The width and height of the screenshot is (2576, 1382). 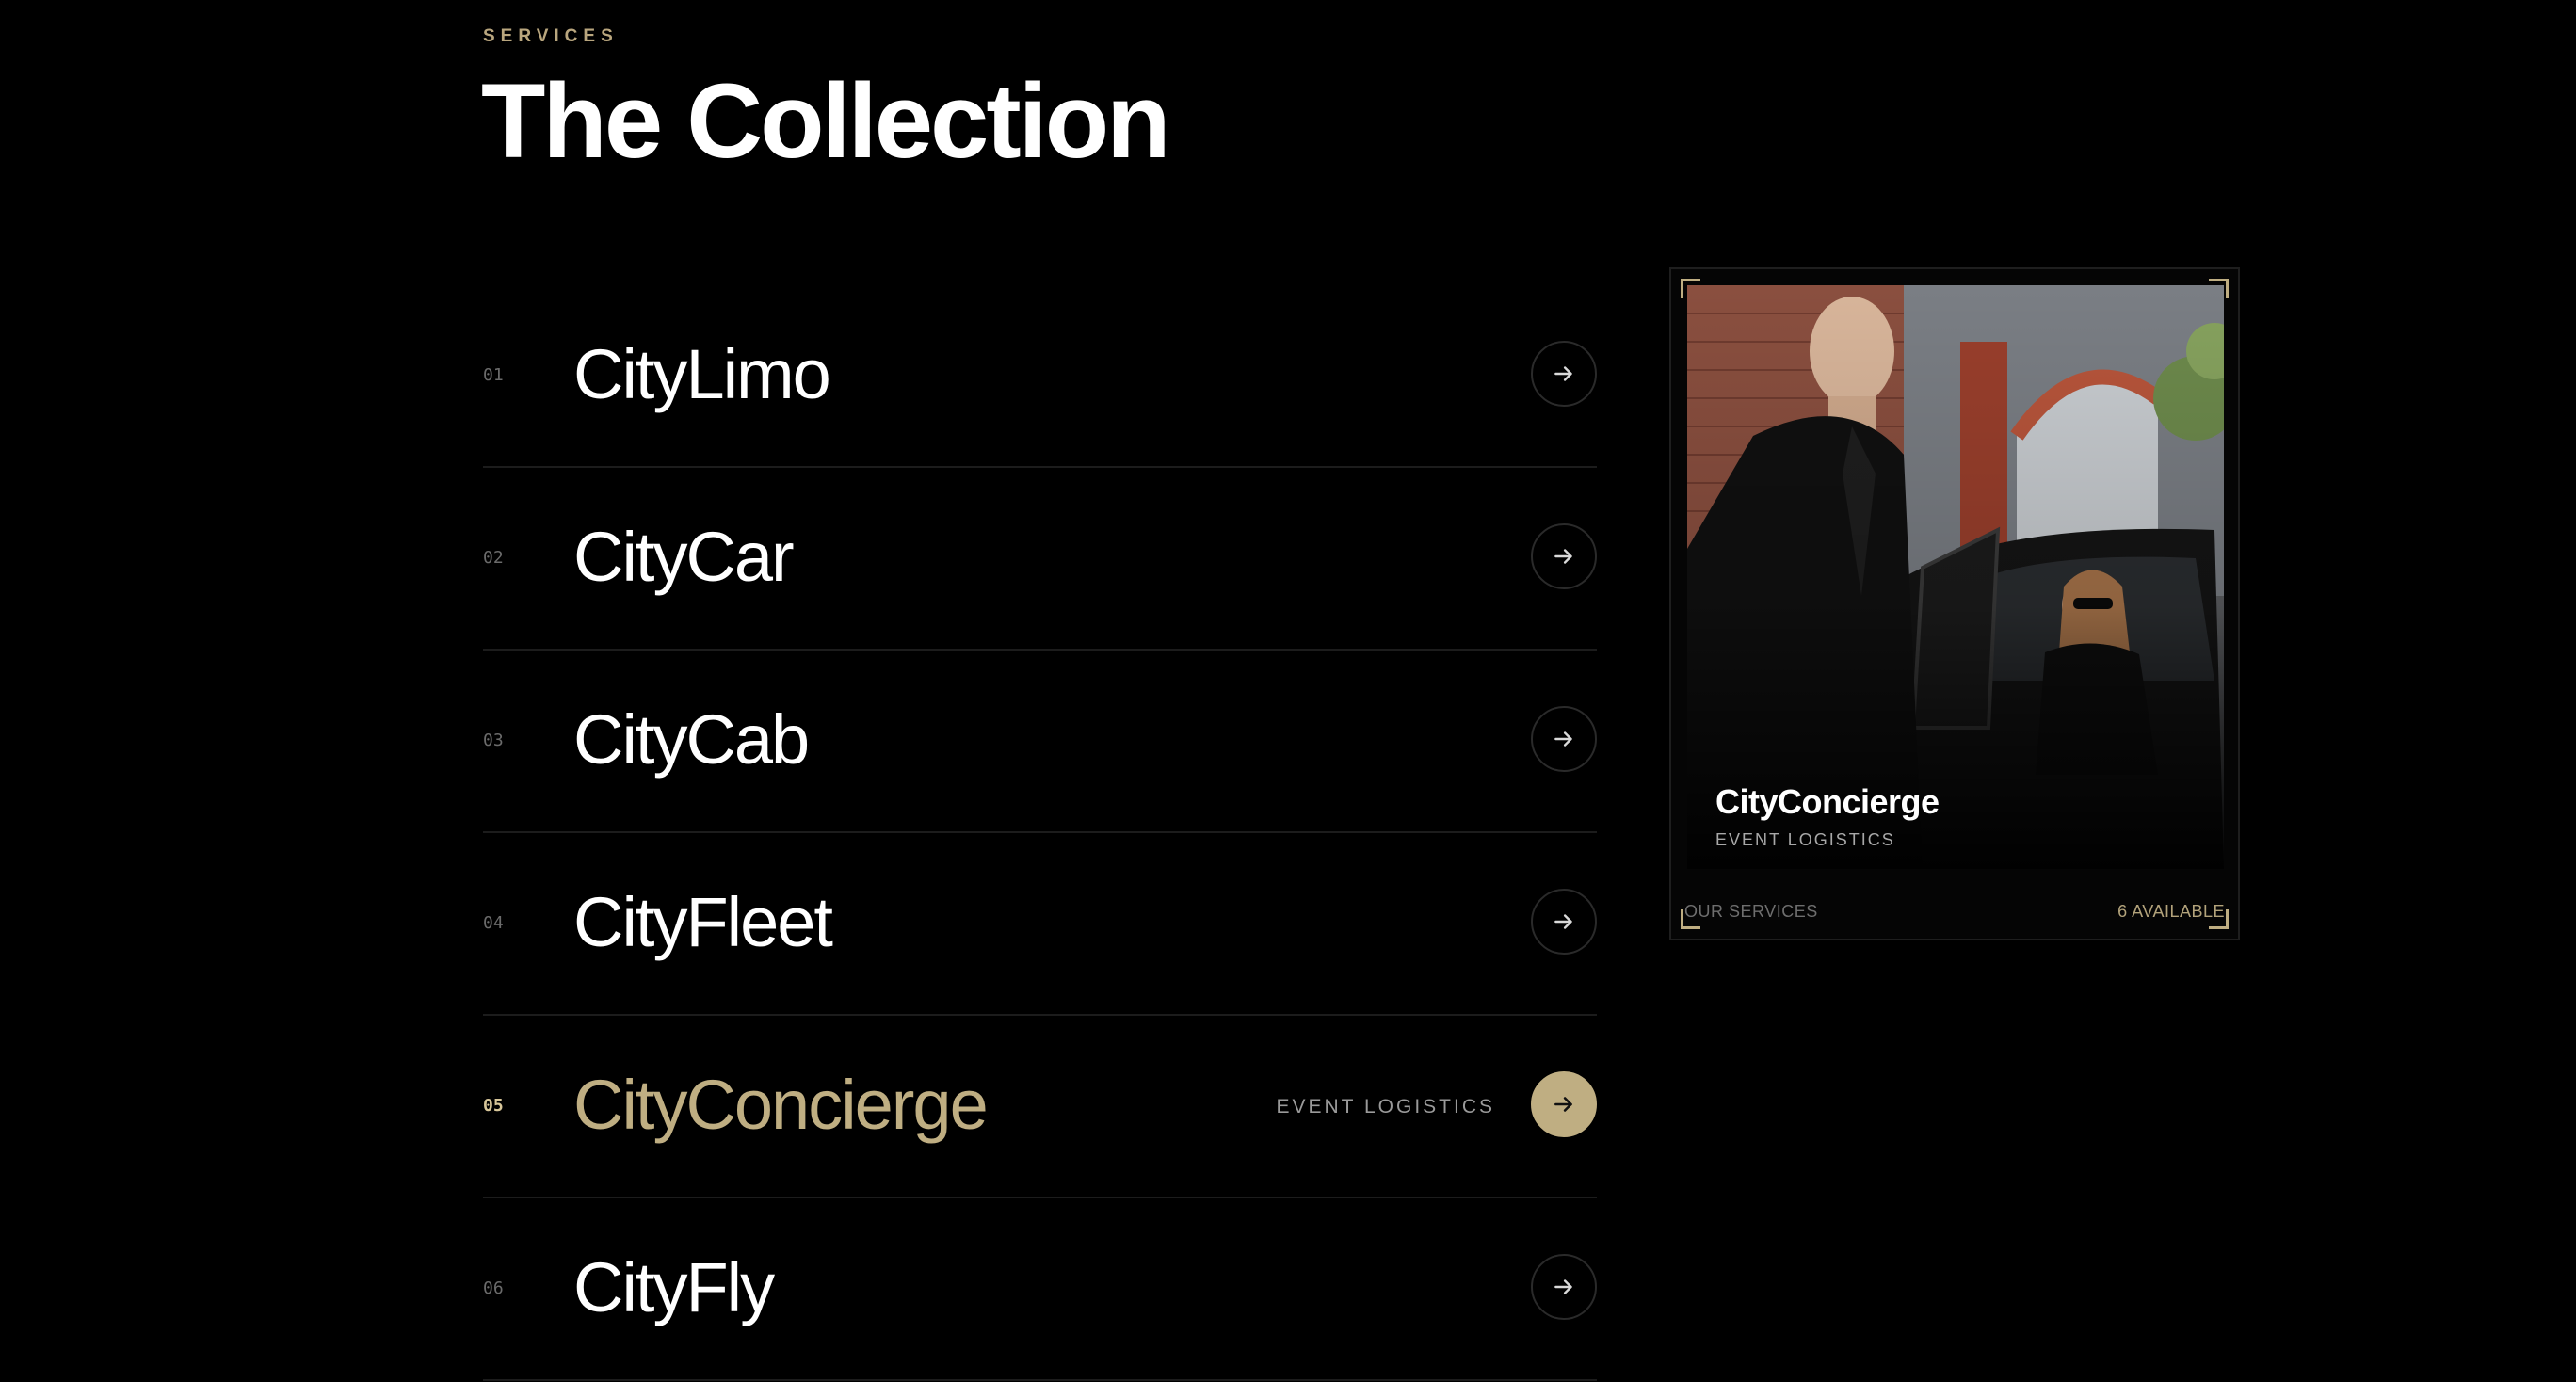 I want to click on preview-subtitle: EVENT LOGISTICS, so click(x=1805, y=839).